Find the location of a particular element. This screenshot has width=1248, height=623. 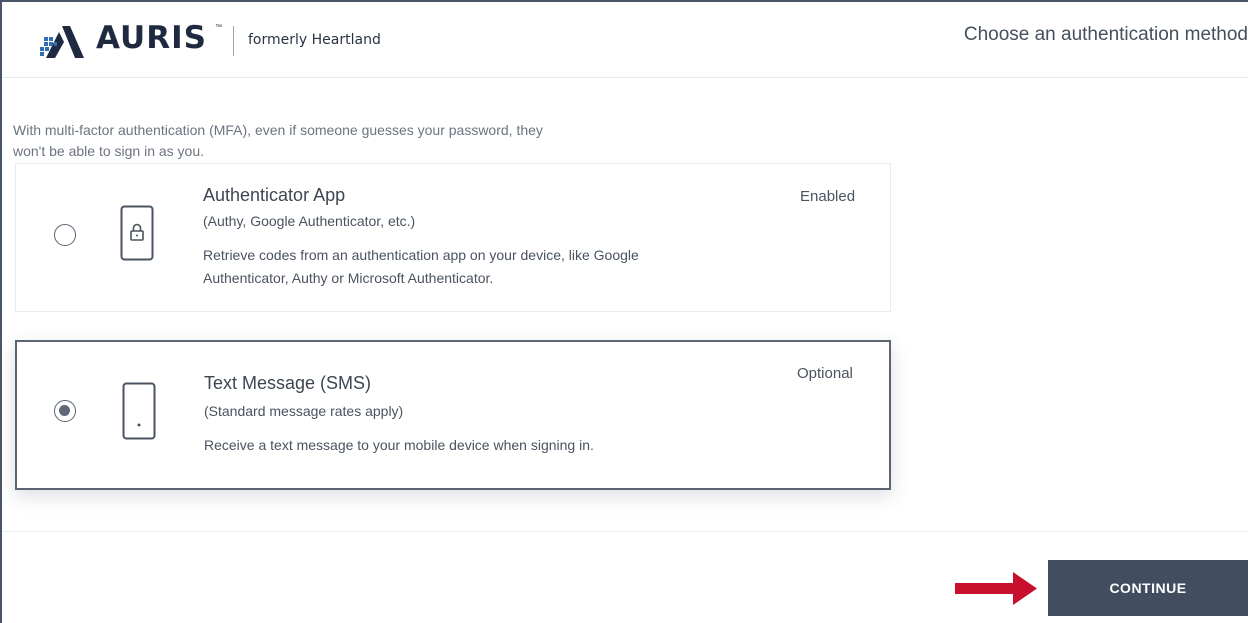

radio-selected-dot is located at coordinates (64, 410).